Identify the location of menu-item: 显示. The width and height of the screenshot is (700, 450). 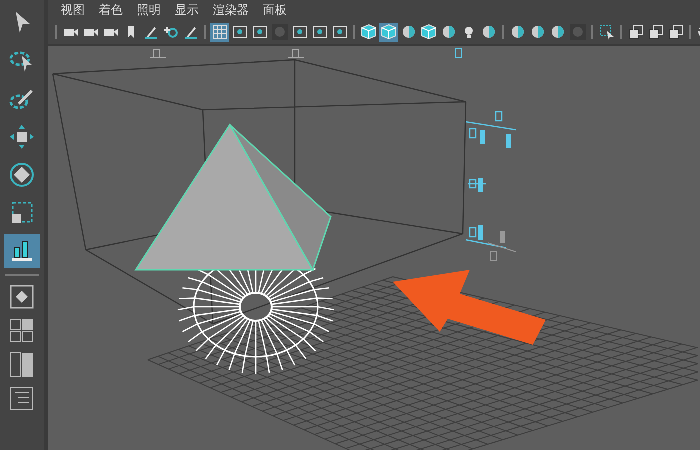
(187, 10).